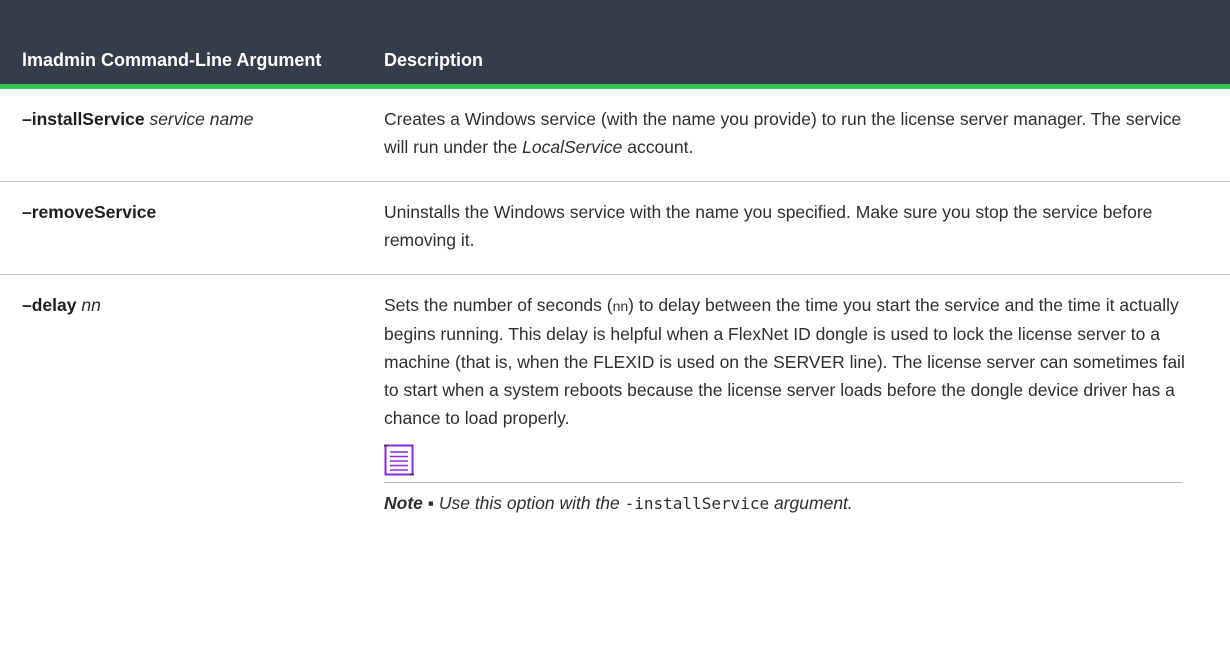 This screenshot has width=1230, height=648. Describe the element at coordinates (91, 305) in the screenshot. I see `argument-parameter: nn` at that location.